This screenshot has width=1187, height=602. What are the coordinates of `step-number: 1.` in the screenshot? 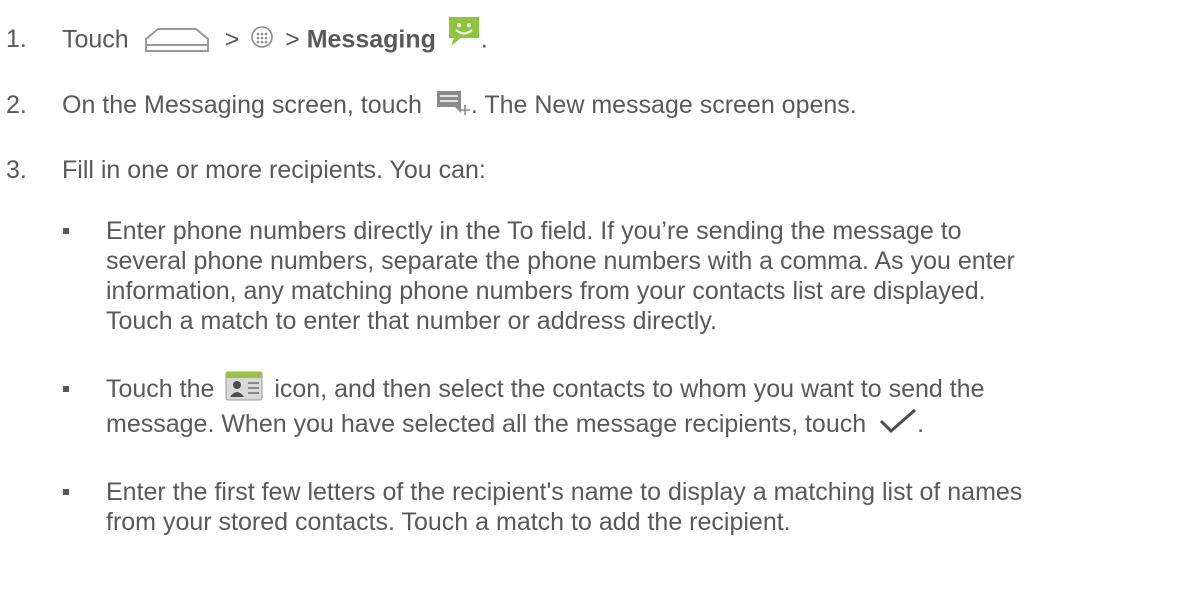 It's located at (16, 39).